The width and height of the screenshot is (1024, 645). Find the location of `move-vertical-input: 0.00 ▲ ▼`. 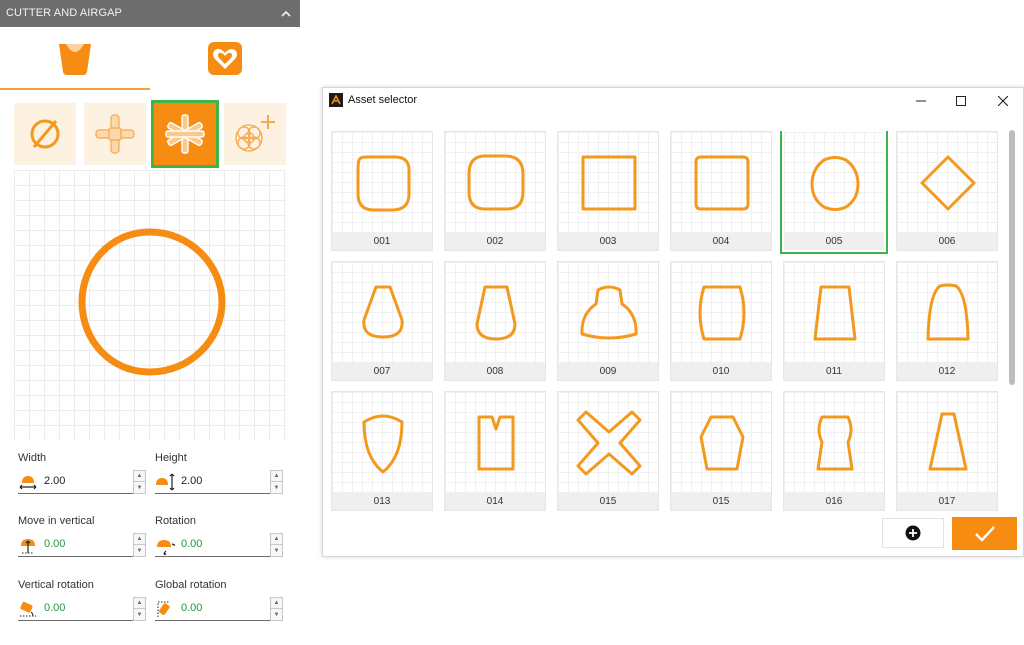

move-vertical-input: 0.00 ▲ ▼ is located at coordinates (82, 545).